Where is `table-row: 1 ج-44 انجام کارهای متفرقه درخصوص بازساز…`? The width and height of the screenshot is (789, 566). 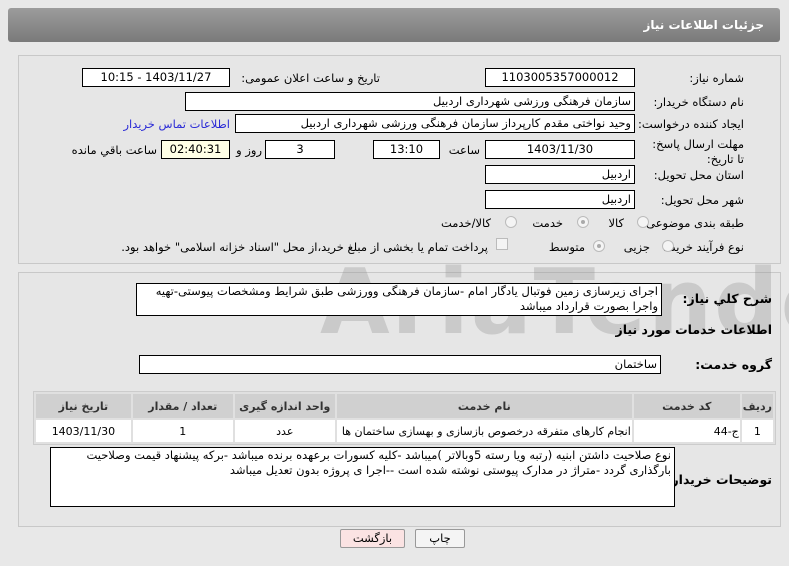
table-row: 1 ج-44 انجام کارهای متفرقه درخصوص بازساز… is located at coordinates (404, 431).